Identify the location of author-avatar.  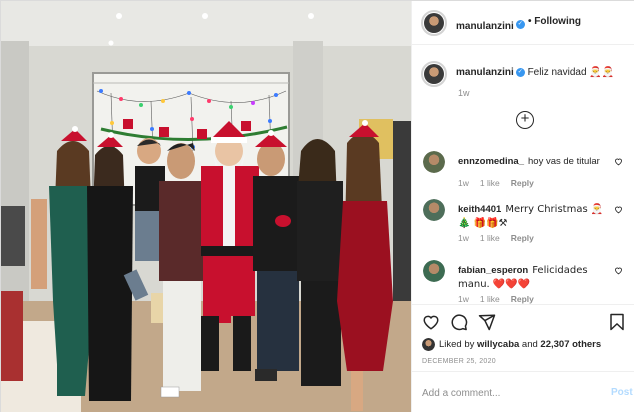
(434, 23).